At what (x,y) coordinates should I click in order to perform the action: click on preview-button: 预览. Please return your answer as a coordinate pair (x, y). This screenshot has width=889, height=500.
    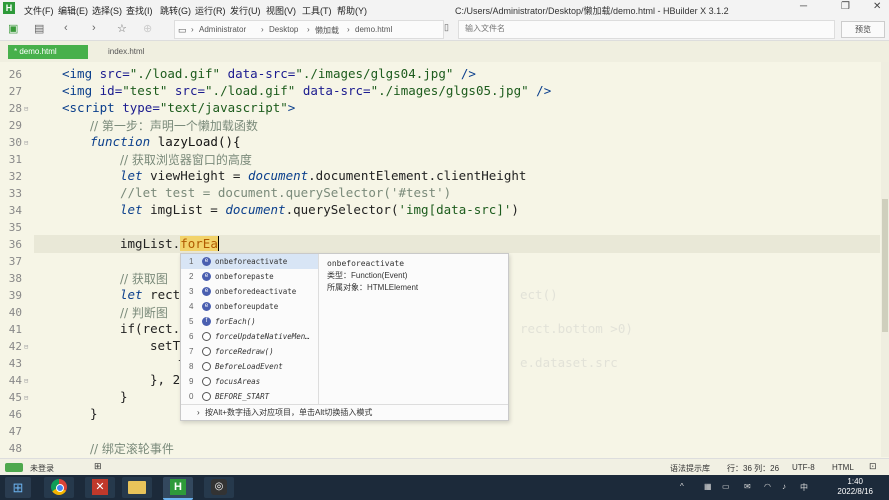
    Looking at the image, I should click on (863, 29).